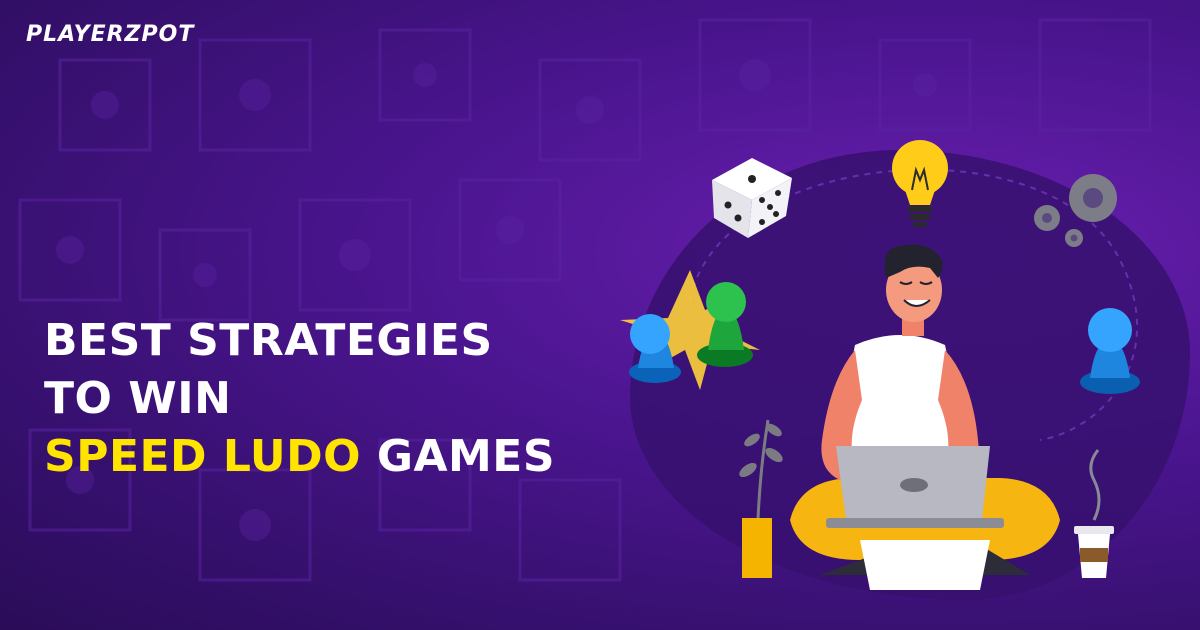 The width and height of the screenshot is (1200, 630). What do you see at coordinates (1110, 351) in the screenshot?
I see `blue-pawn-icon` at bounding box center [1110, 351].